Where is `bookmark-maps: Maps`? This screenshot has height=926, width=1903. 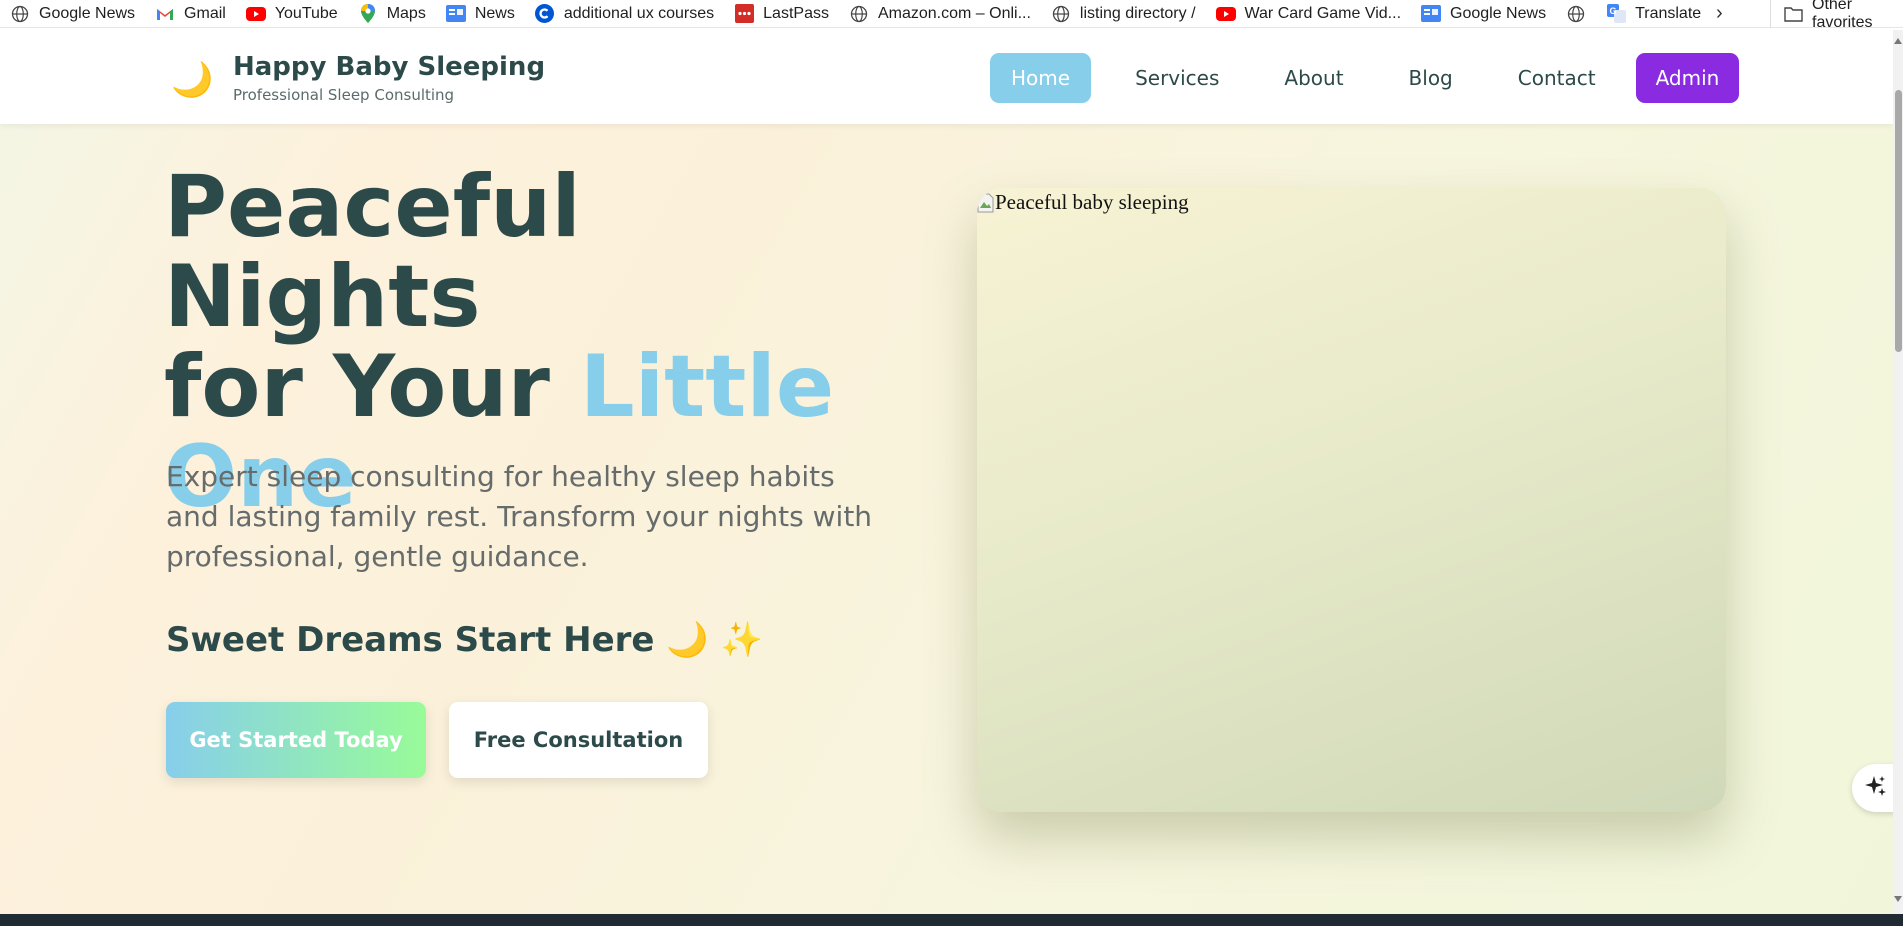 bookmark-maps: Maps is located at coordinates (392, 14).